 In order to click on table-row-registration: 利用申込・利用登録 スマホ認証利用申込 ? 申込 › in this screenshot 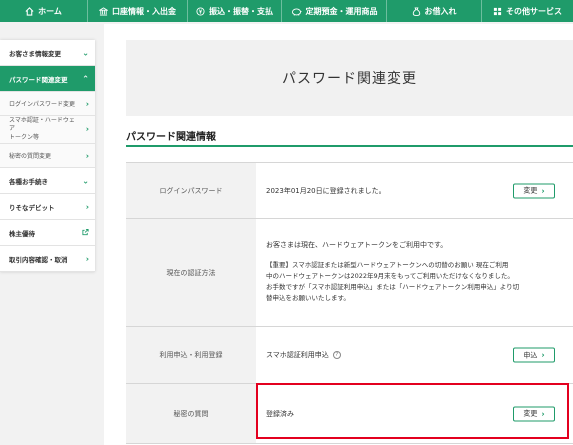, I will do `click(349, 355)`.